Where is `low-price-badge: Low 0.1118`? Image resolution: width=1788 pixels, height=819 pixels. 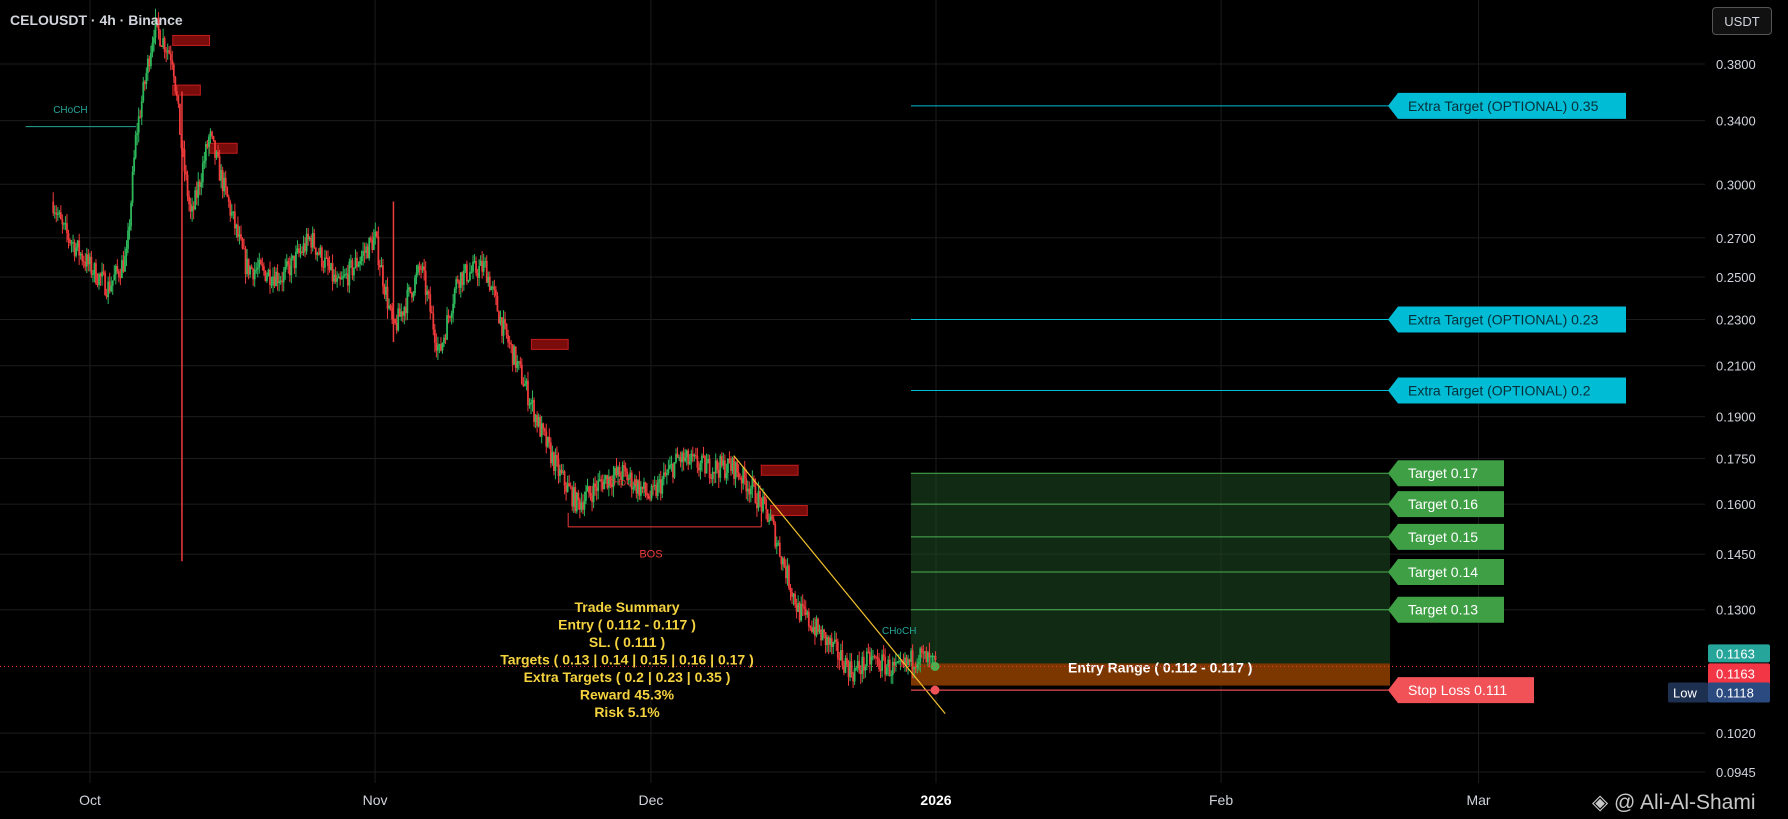 low-price-badge: Low 0.1118 is located at coordinates (1719, 692).